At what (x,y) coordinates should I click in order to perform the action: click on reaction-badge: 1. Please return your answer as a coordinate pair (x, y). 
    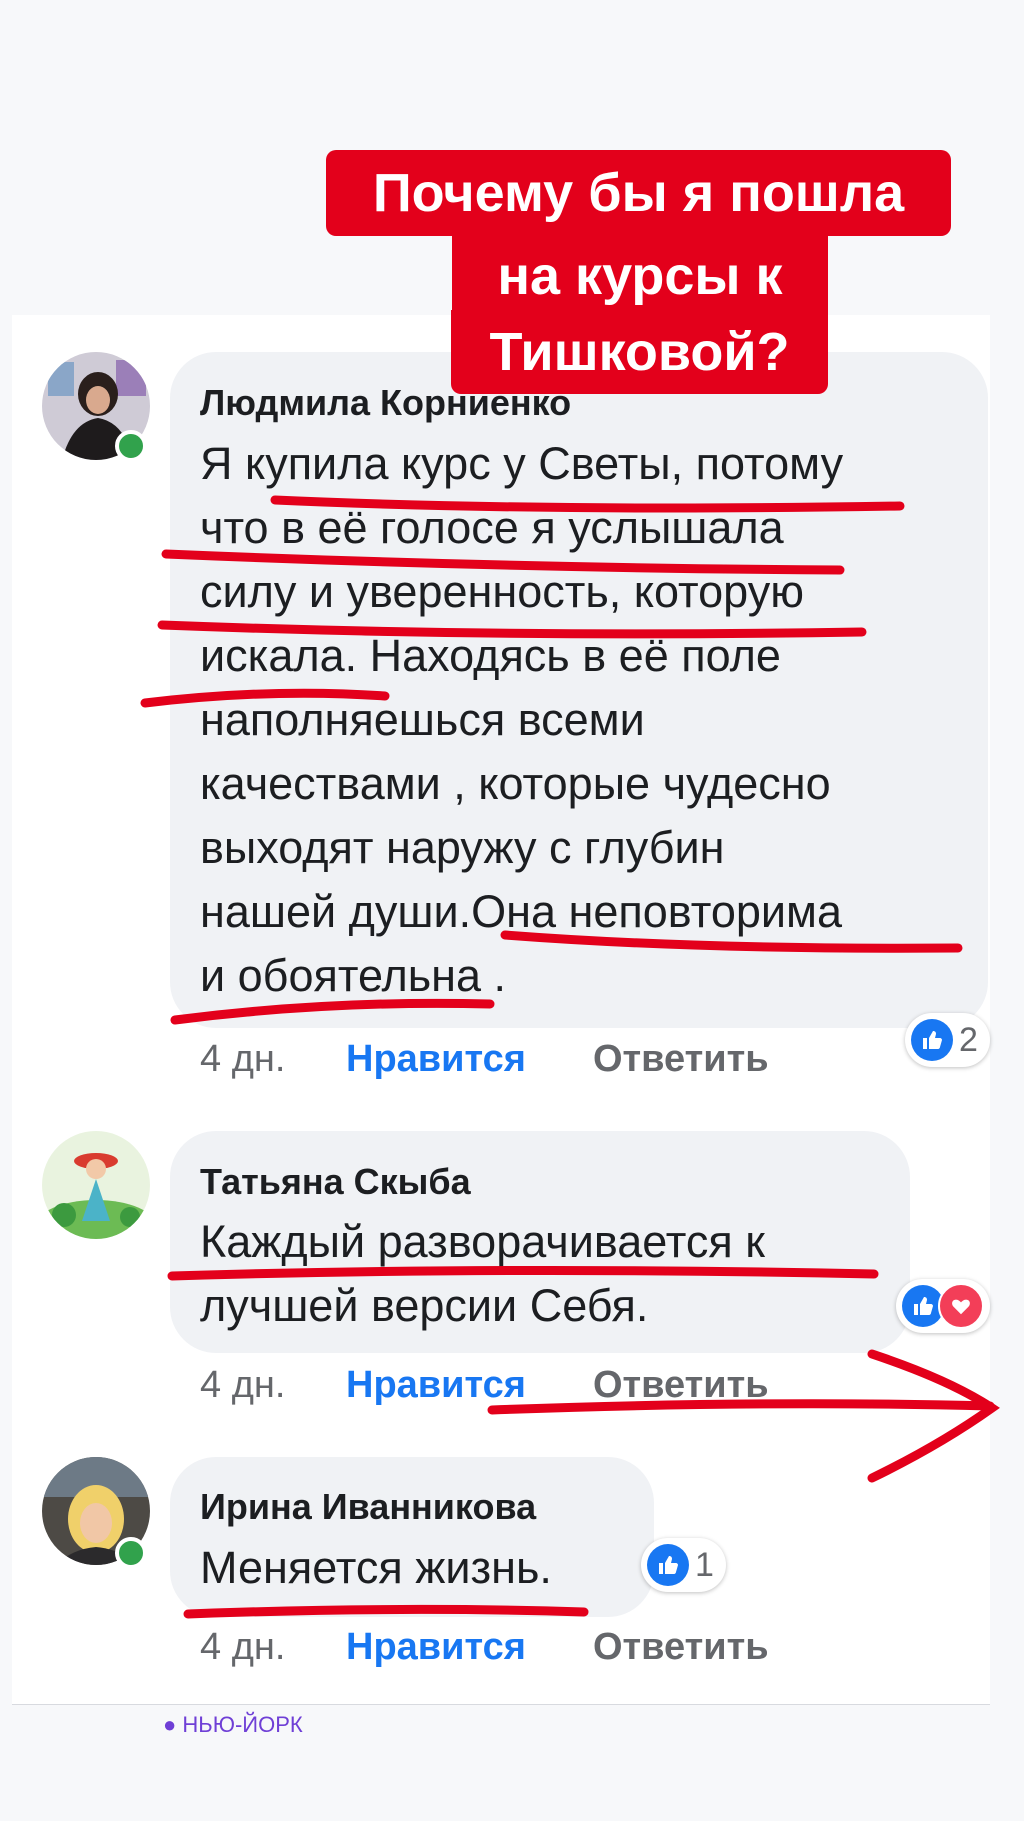
    Looking at the image, I should click on (683, 1565).